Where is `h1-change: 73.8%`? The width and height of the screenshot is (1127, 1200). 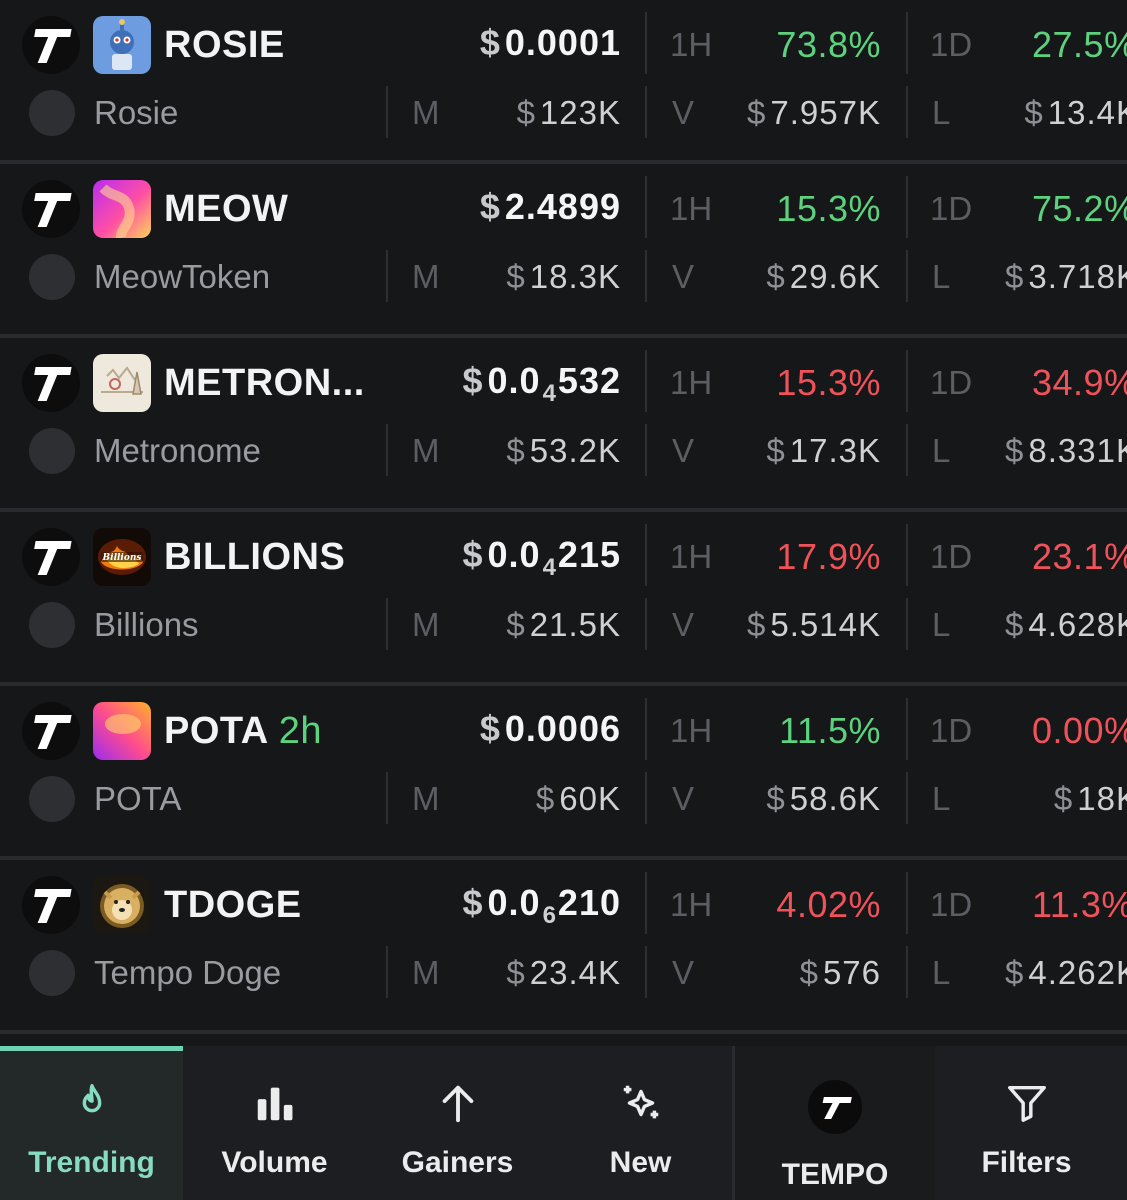
h1-change: 73.8% is located at coordinates (828, 44).